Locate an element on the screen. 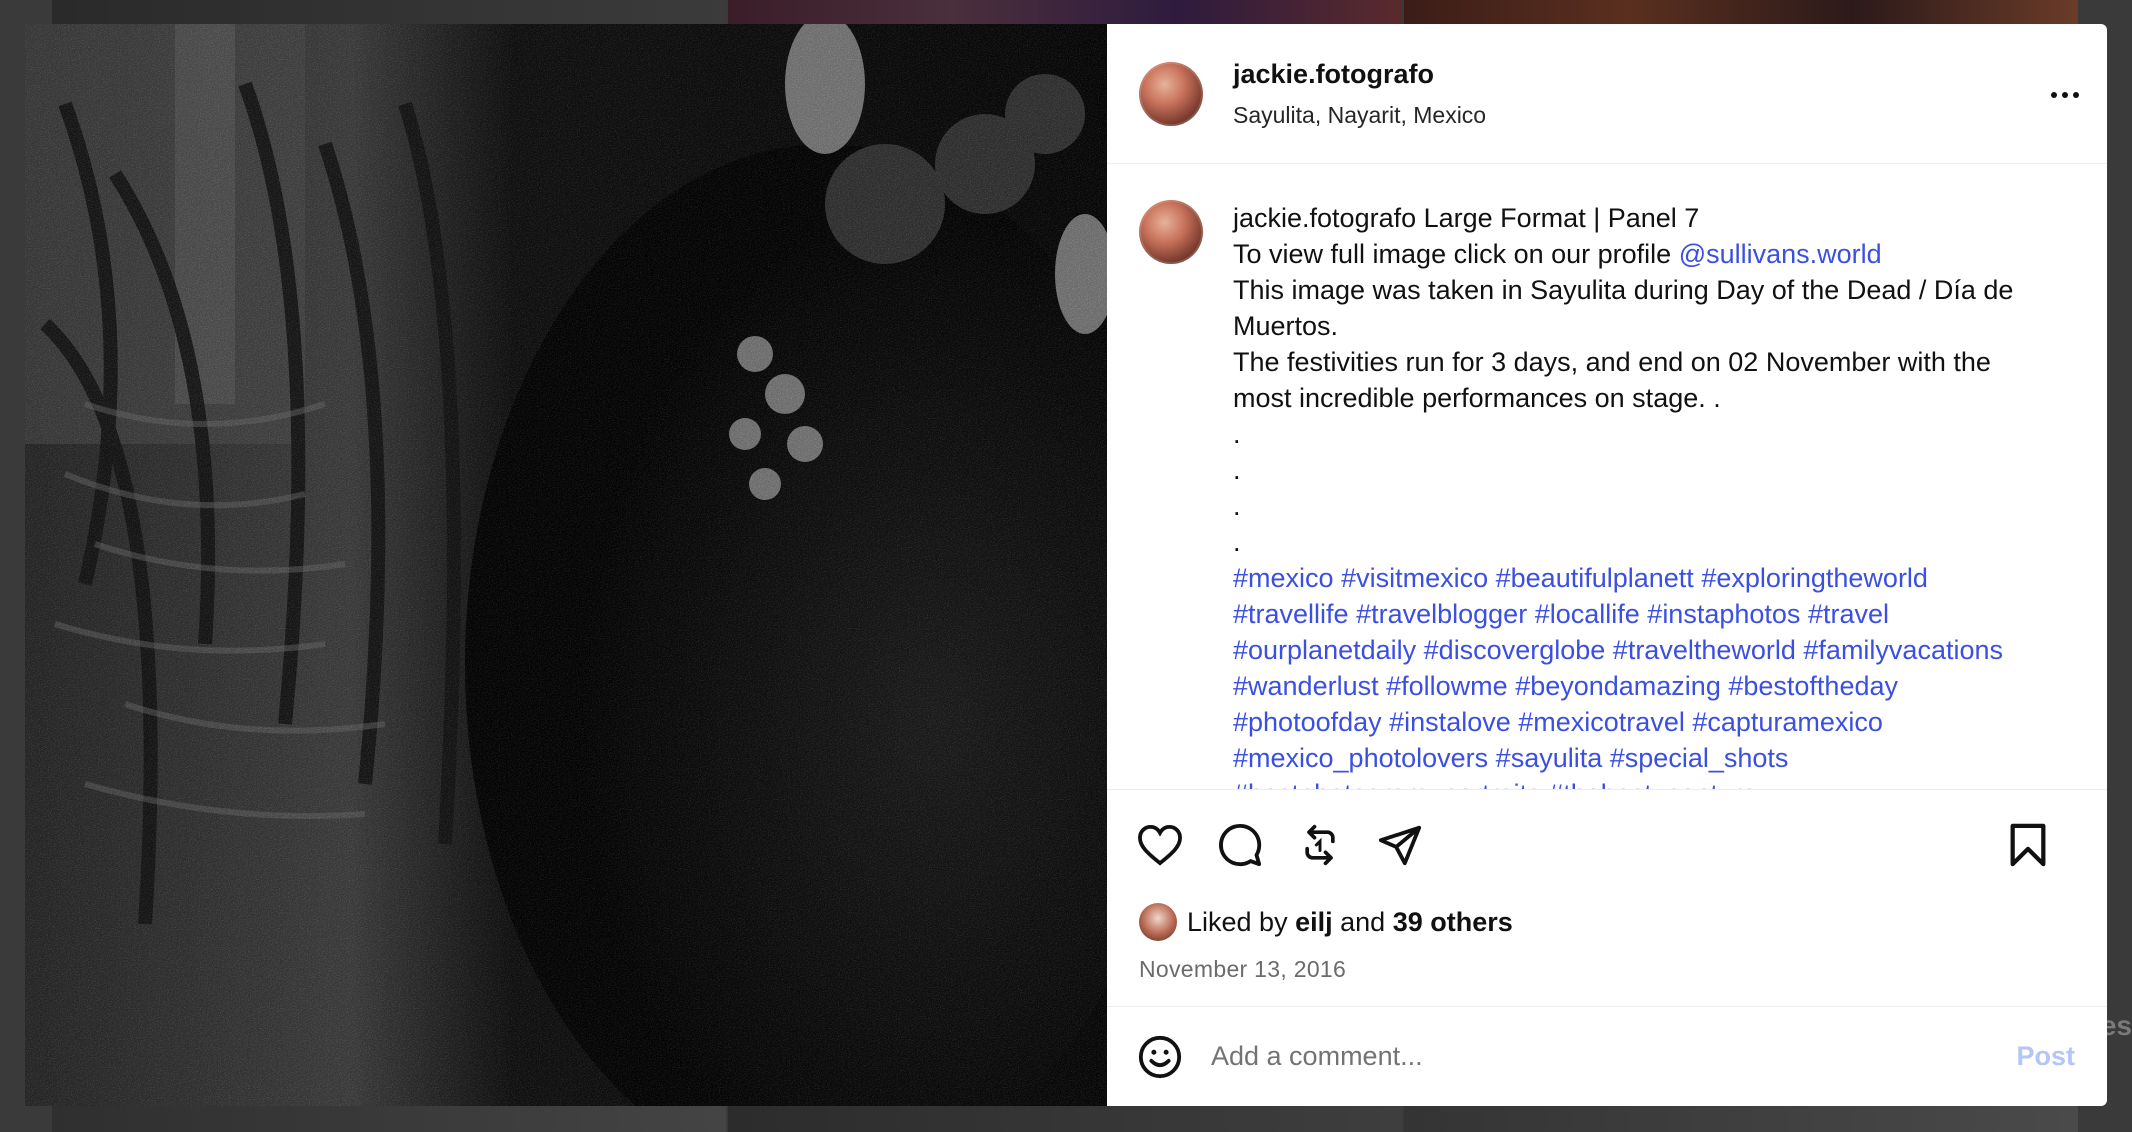  liker-username: eilj is located at coordinates (1314, 922).